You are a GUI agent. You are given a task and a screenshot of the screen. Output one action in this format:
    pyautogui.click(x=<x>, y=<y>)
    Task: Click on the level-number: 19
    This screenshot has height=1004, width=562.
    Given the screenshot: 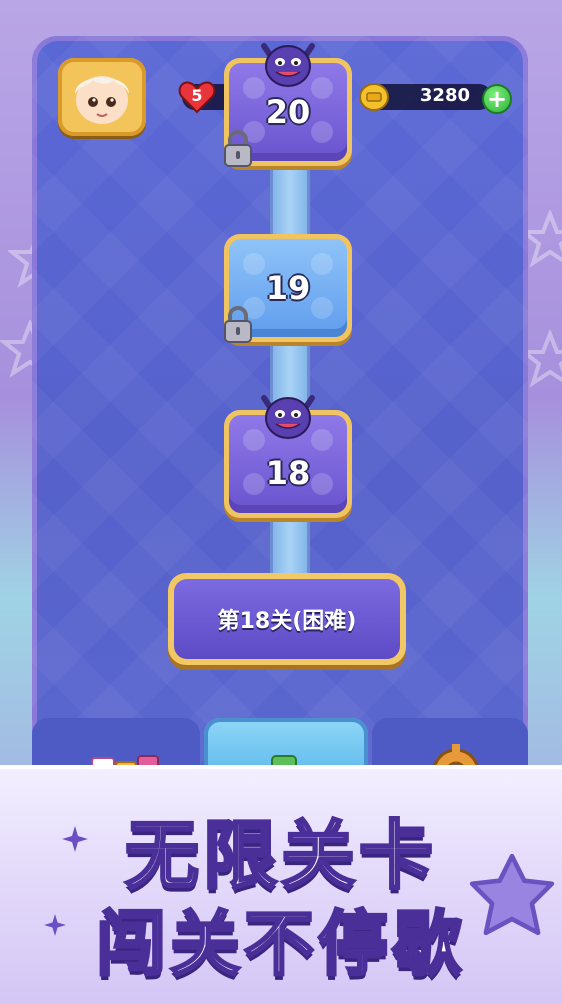 What is the action you would take?
    pyautogui.click(x=288, y=288)
    